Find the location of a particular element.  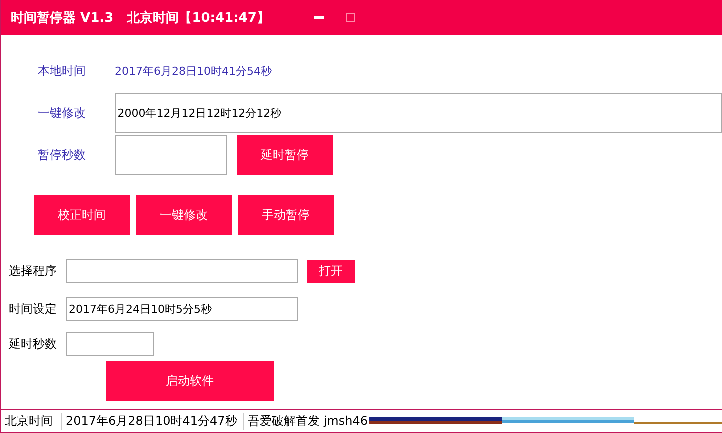

open-button: 打开 is located at coordinates (331, 271).